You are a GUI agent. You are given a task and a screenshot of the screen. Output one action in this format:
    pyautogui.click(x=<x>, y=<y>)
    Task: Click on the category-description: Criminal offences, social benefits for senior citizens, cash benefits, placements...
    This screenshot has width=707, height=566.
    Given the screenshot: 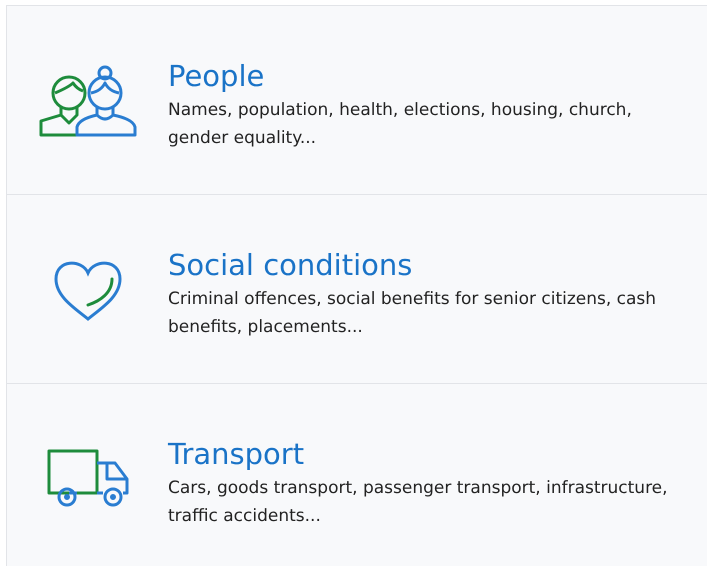 What is the action you would take?
    pyautogui.click(x=413, y=313)
    